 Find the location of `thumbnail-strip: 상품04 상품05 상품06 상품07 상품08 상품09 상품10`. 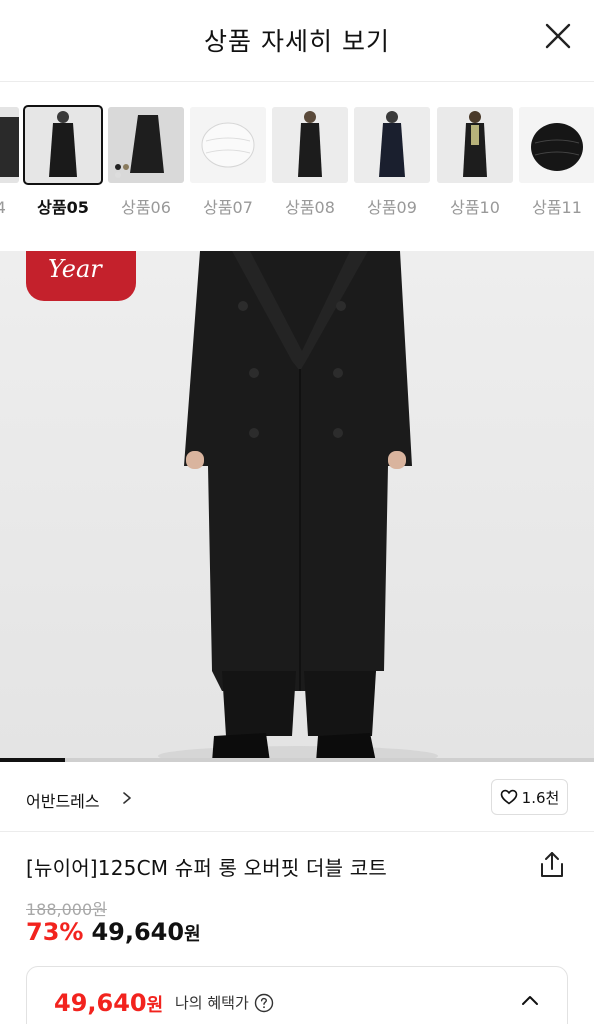

thumbnail-strip: 상품04 상품05 상품06 상품07 상품08 상품09 상품10 is located at coordinates (297, 164).